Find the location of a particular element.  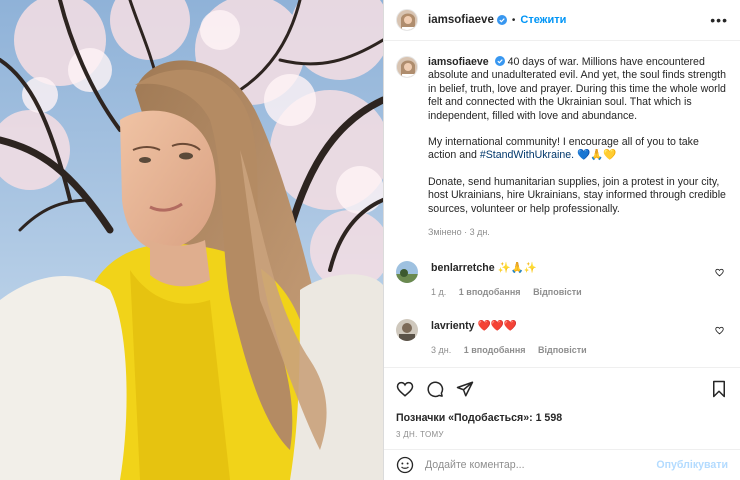

hashtag-link: #StandWithUkraine. is located at coordinates (527, 155).